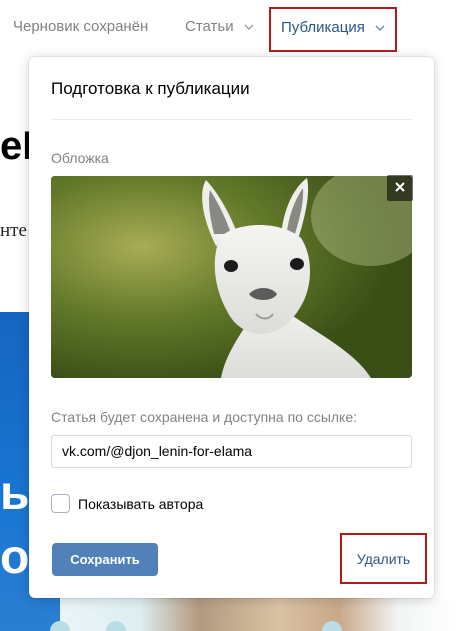 This screenshot has height=631, width=458. Describe the element at coordinates (60, 503) in the screenshot. I see `show-author-checkbox` at that location.